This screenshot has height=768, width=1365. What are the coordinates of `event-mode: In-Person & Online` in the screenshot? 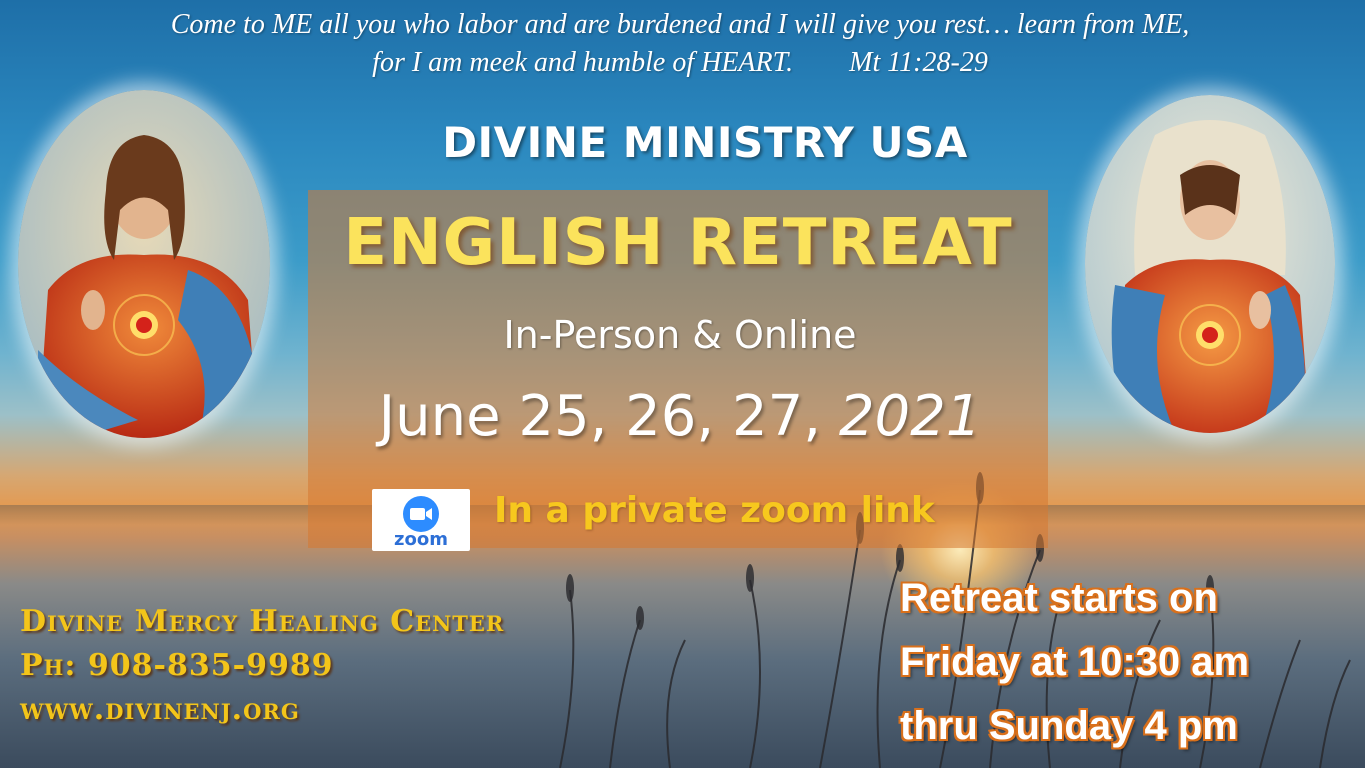 It's located at (680, 335).